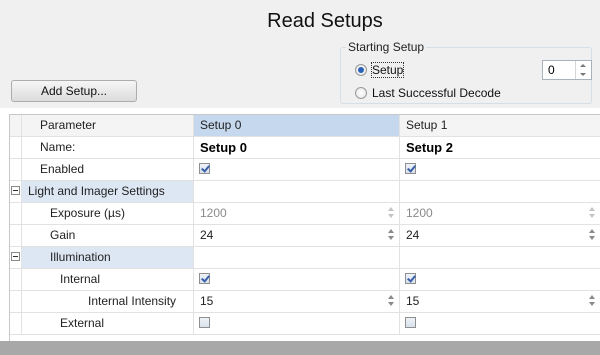 This screenshot has width=600, height=355. I want to click on setup-1-internal-checkbox, so click(410, 278).